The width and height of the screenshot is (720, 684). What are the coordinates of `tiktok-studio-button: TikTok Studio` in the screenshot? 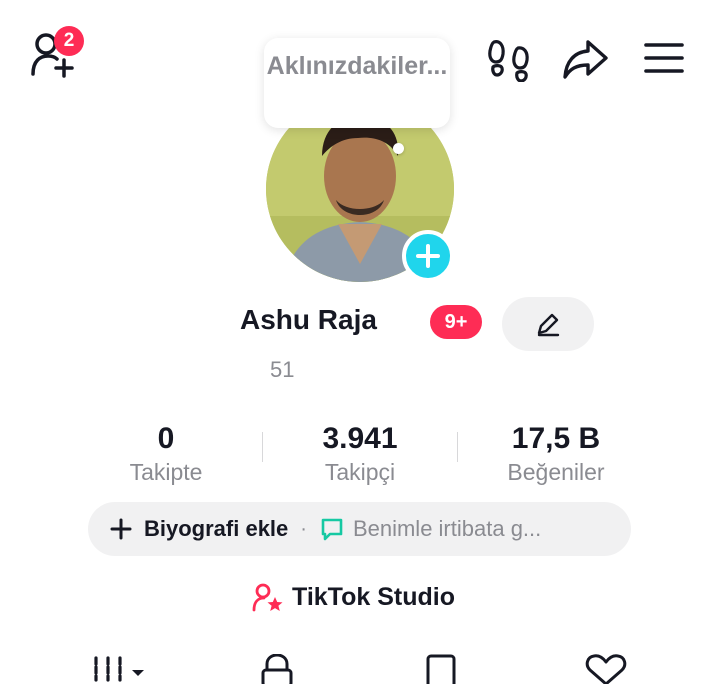 It's located at (353, 597).